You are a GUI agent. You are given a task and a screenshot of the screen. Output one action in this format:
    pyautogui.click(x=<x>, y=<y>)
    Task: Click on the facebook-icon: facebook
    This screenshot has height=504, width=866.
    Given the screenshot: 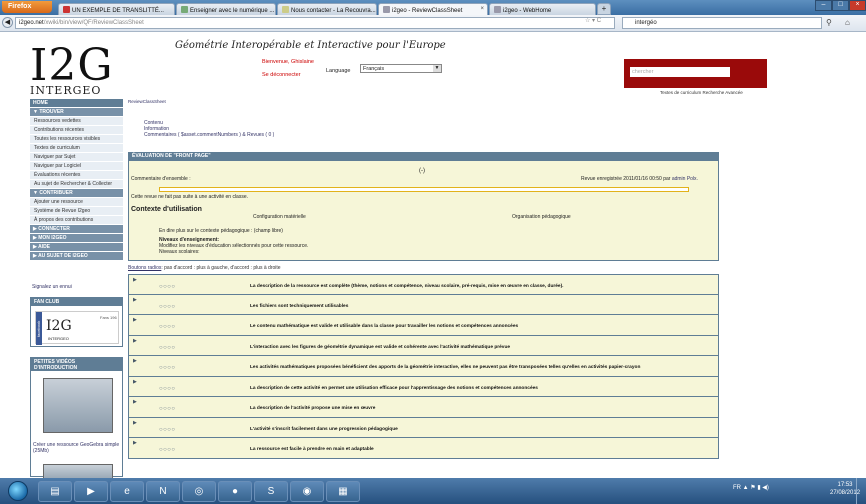 What is the action you would take?
    pyautogui.click(x=39, y=328)
    